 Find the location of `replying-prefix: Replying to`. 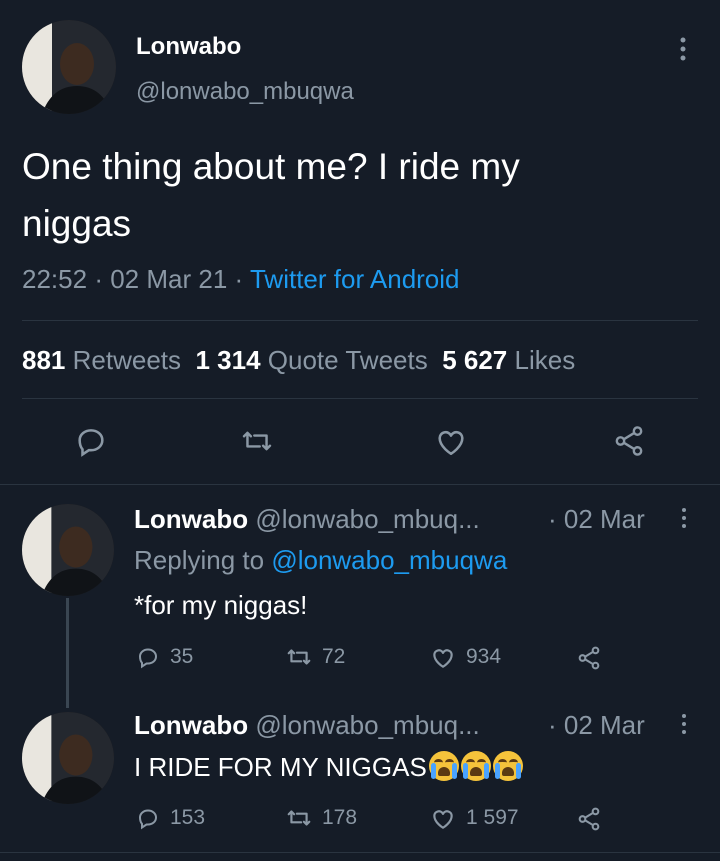

replying-prefix: Replying to is located at coordinates (199, 560).